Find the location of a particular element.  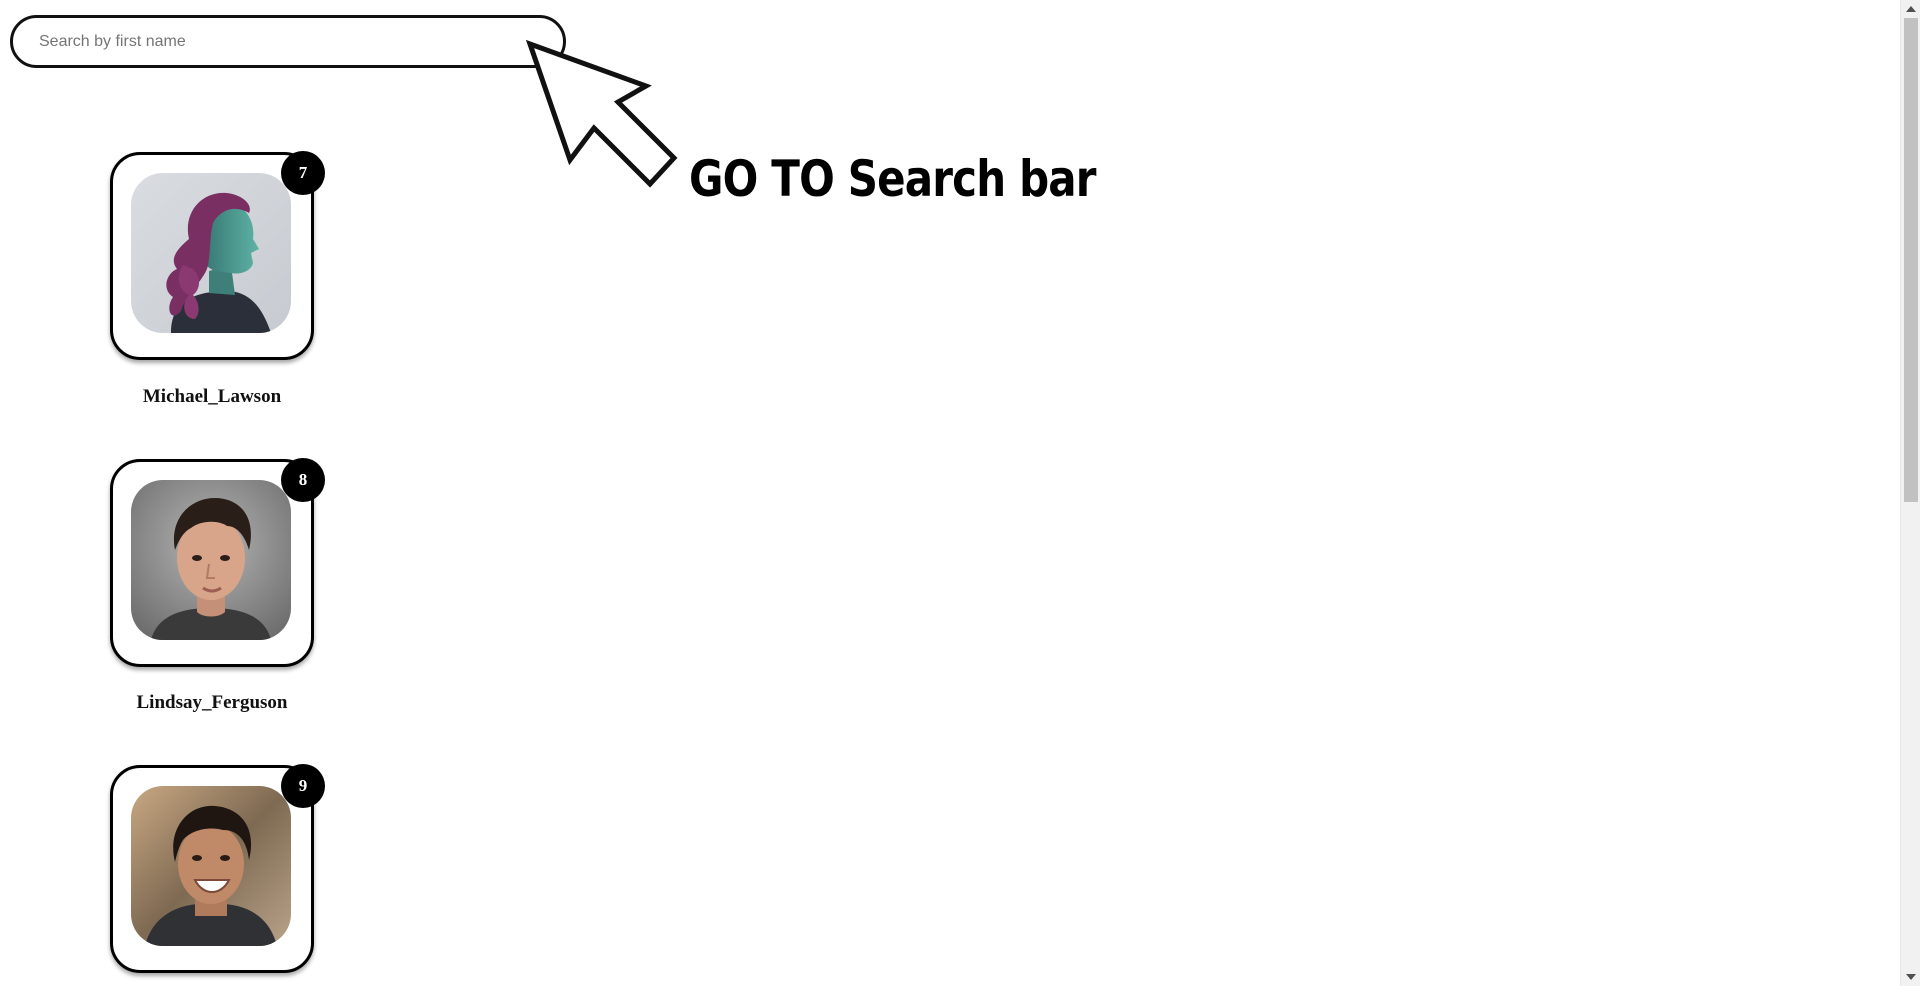

search-input is located at coordinates (288, 41).